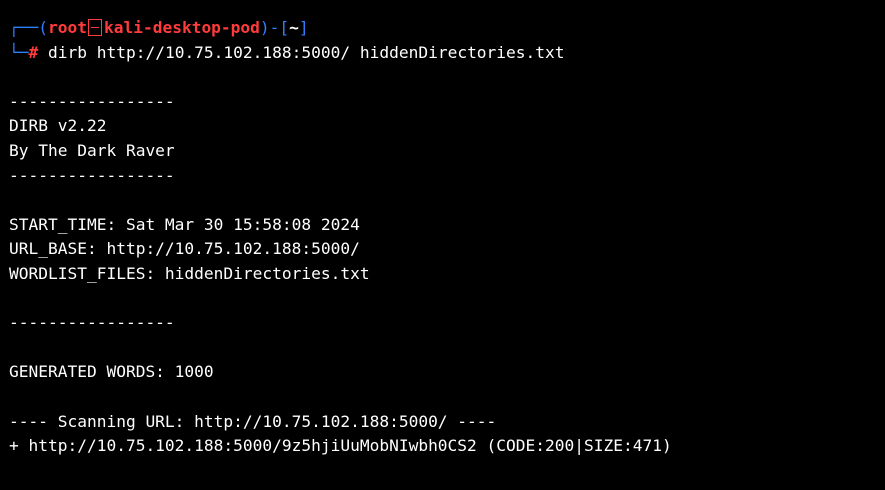  Describe the element at coordinates (189, 273) in the screenshot. I see `wordlist-line: WORDLIST_FILES: hiddenDirectories.txt` at that location.